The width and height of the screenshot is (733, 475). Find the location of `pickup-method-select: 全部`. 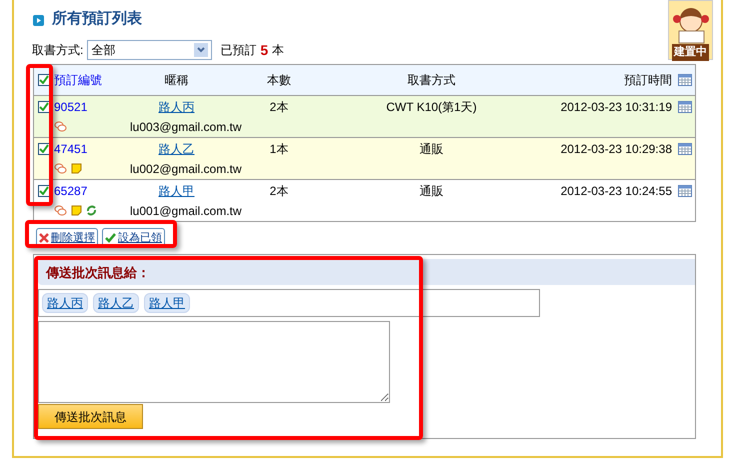

pickup-method-select: 全部 is located at coordinates (149, 50).